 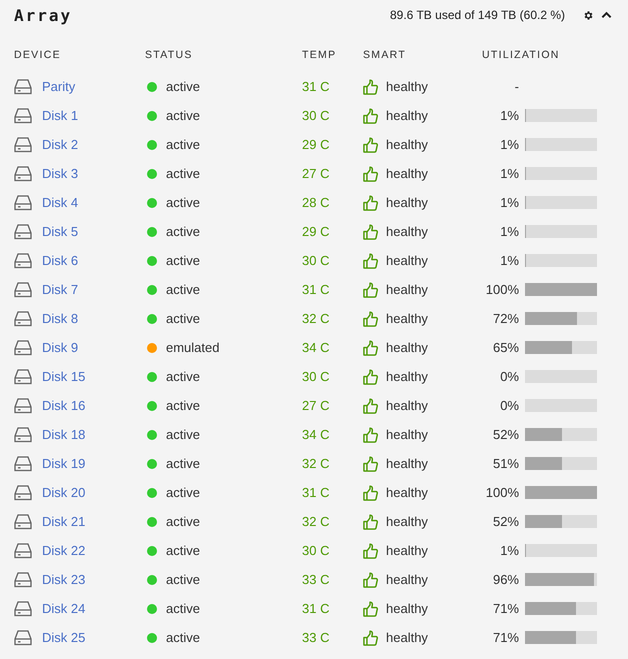 I want to click on status-text: emulated, so click(x=193, y=347).